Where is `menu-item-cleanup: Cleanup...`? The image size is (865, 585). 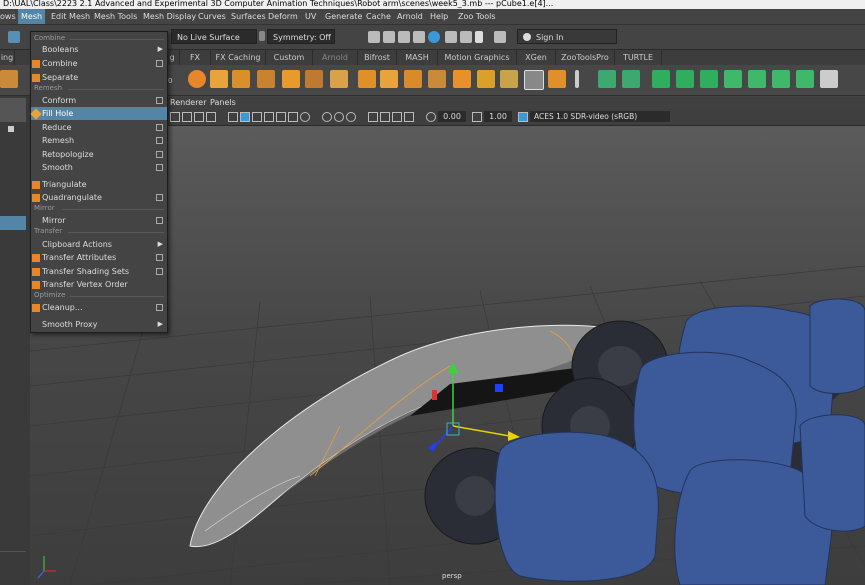 menu-item-cleanup: Cleanup... is located at coordinates (99, 307).